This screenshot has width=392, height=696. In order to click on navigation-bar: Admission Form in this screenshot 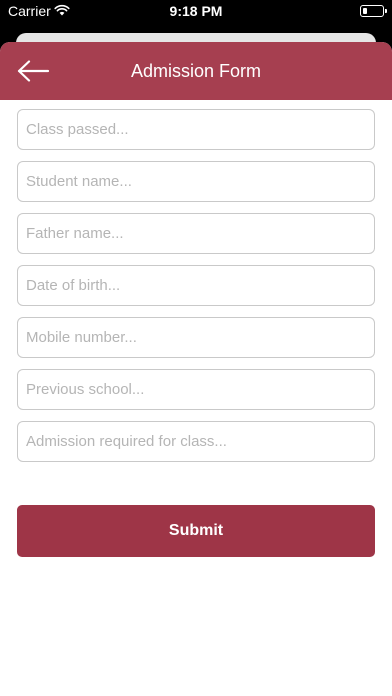, I will do `click(196, 71)`.